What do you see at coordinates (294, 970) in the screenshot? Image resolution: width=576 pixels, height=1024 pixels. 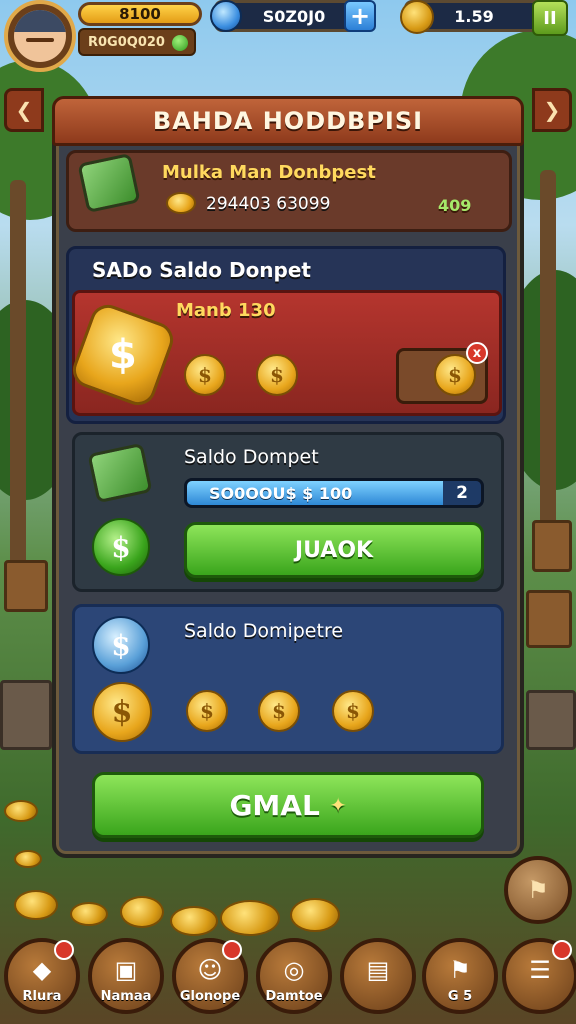 I see `coin-stack-icon: ◎` at bounding box center [294, 970].